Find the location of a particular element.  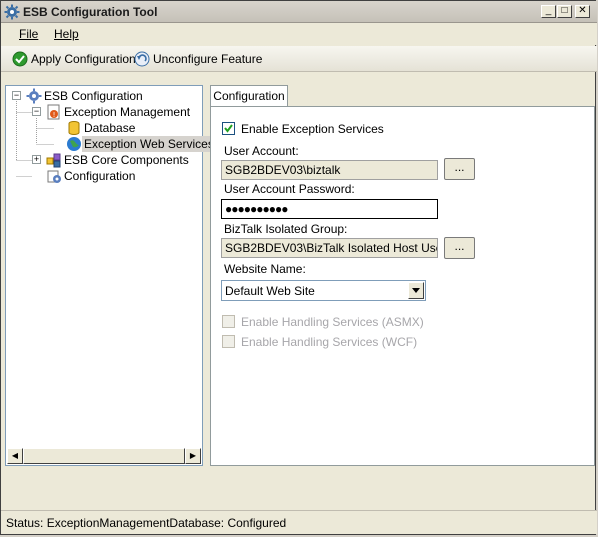

dropdown-button is located at coordinates (416, 290).